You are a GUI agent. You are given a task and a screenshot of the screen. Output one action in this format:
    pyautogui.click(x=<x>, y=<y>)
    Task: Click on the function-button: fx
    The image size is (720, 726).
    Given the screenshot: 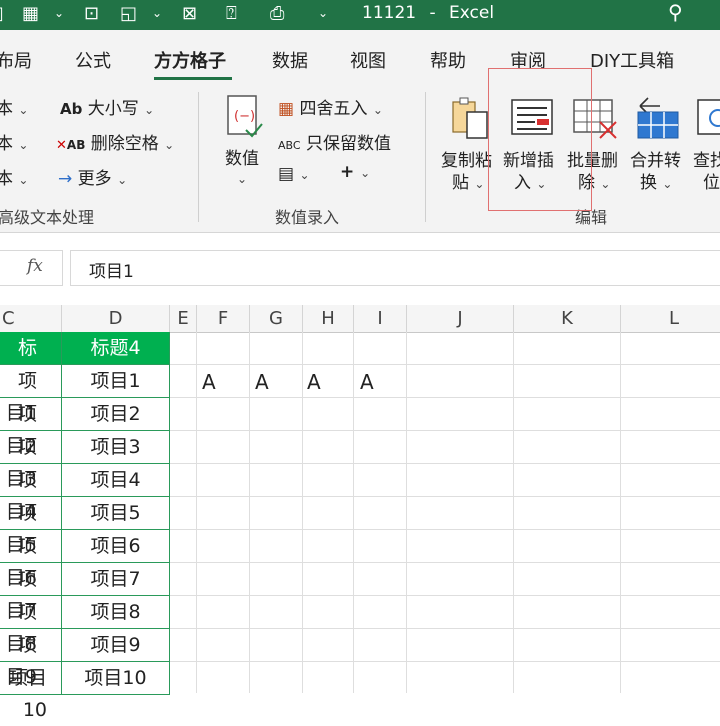 What is the action you would take?
    pyautogui.click(x=31, y=268)
    